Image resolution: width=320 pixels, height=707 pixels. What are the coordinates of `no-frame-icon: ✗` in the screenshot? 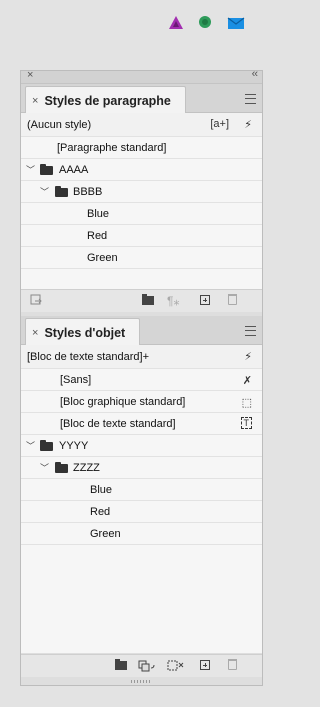 It's located at (247, 381).